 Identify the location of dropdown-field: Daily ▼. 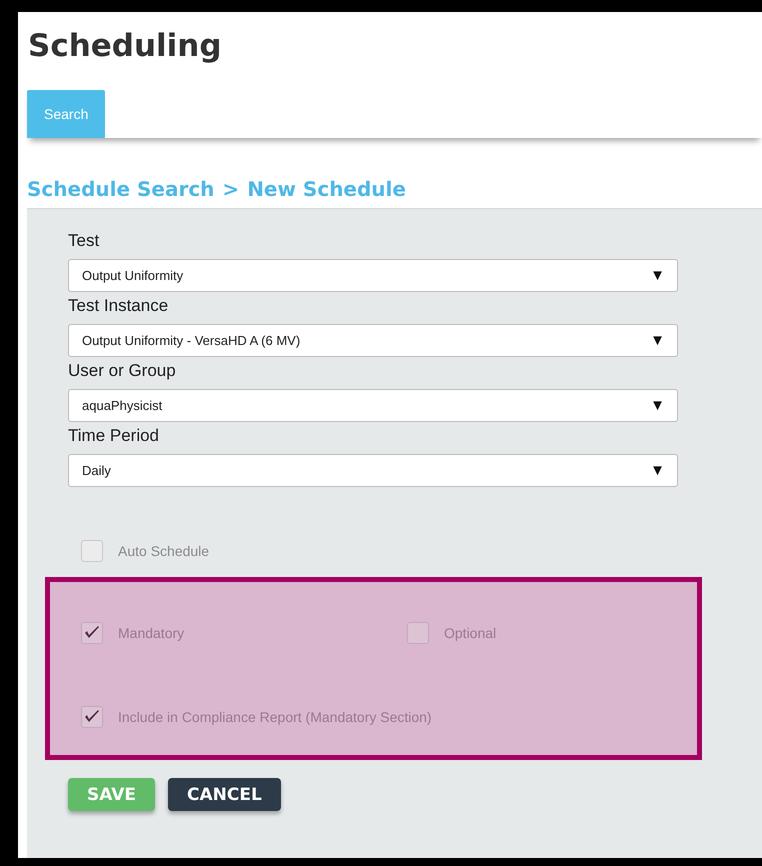
(373, 470).